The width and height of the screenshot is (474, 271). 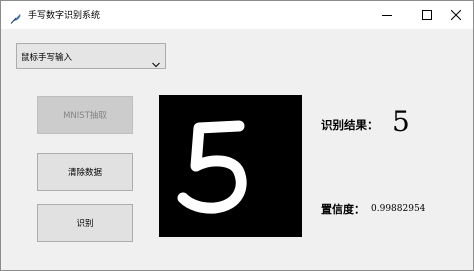 I want to click on result-value: 5, so click(x=401, y=121).